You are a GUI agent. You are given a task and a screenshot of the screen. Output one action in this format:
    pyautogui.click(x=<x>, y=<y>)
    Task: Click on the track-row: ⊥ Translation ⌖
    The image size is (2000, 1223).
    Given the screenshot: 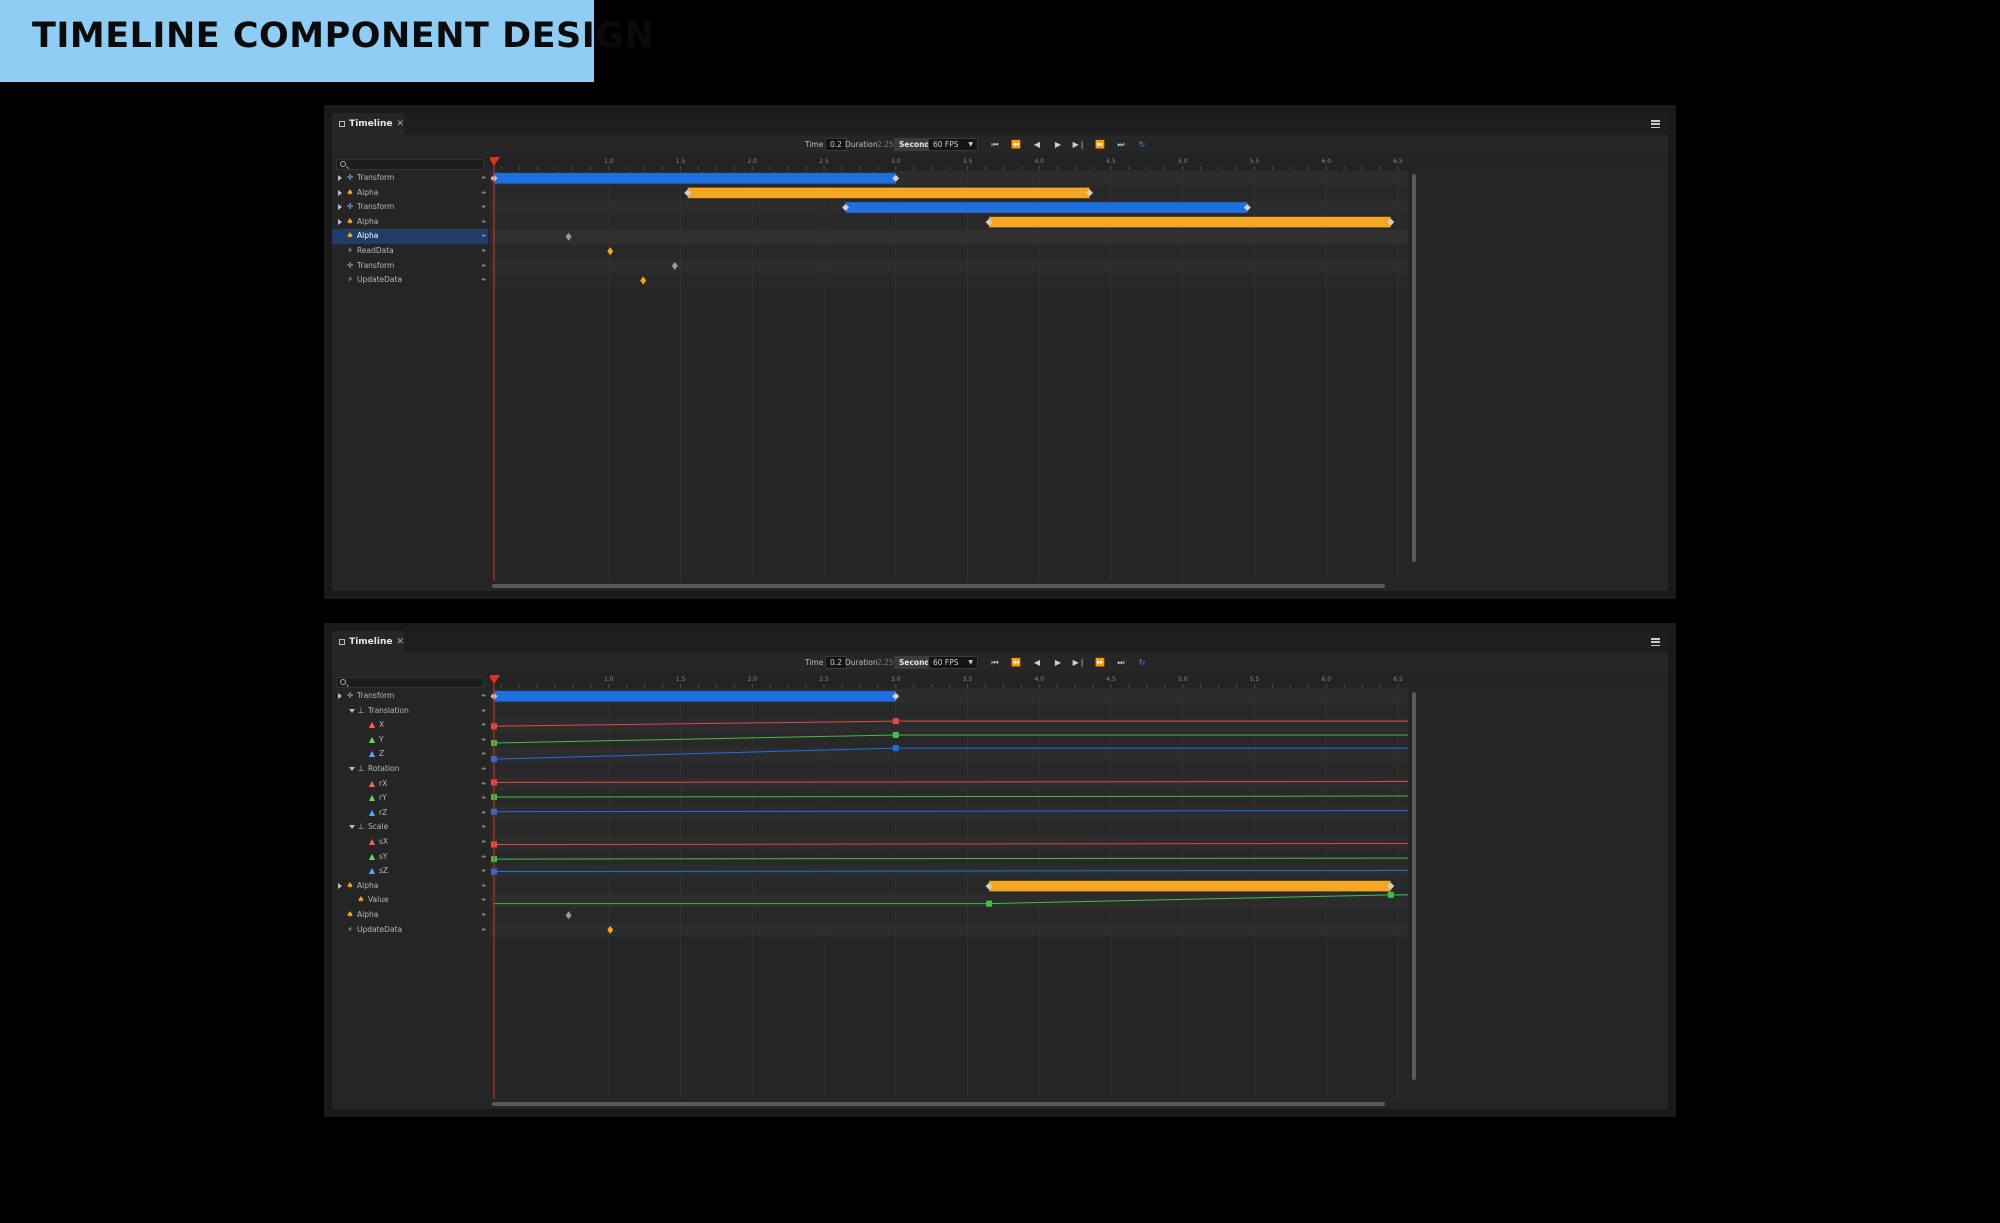 What is the action you would take?
    pyautogui.click(x=410, y=711)
    